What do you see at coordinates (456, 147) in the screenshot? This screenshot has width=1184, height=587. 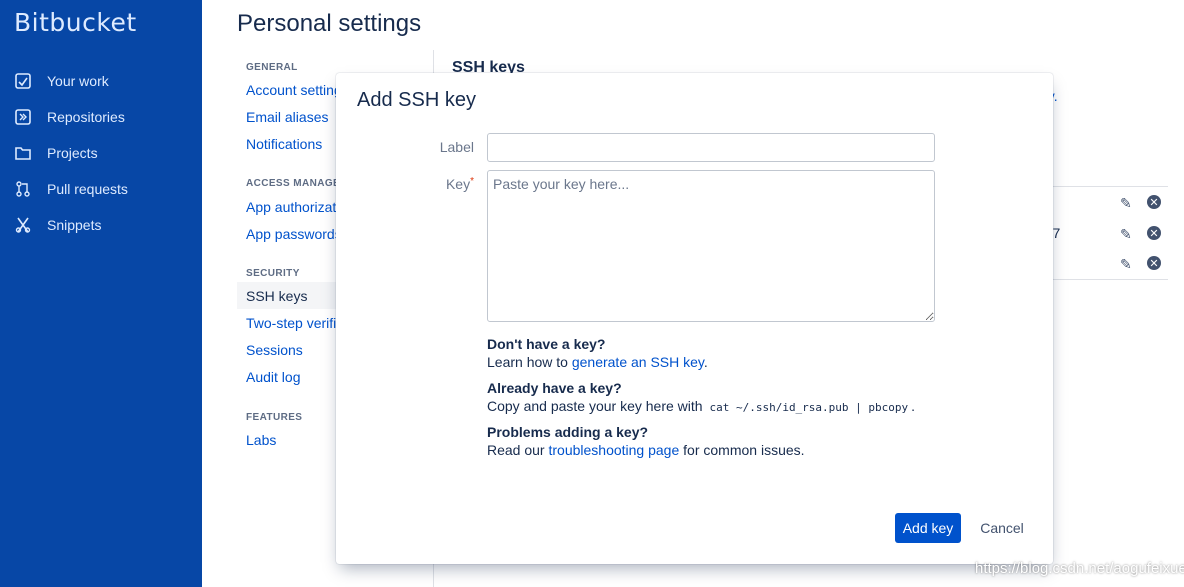 I see `label-field-label: Label` at bounding box center [456, 147].